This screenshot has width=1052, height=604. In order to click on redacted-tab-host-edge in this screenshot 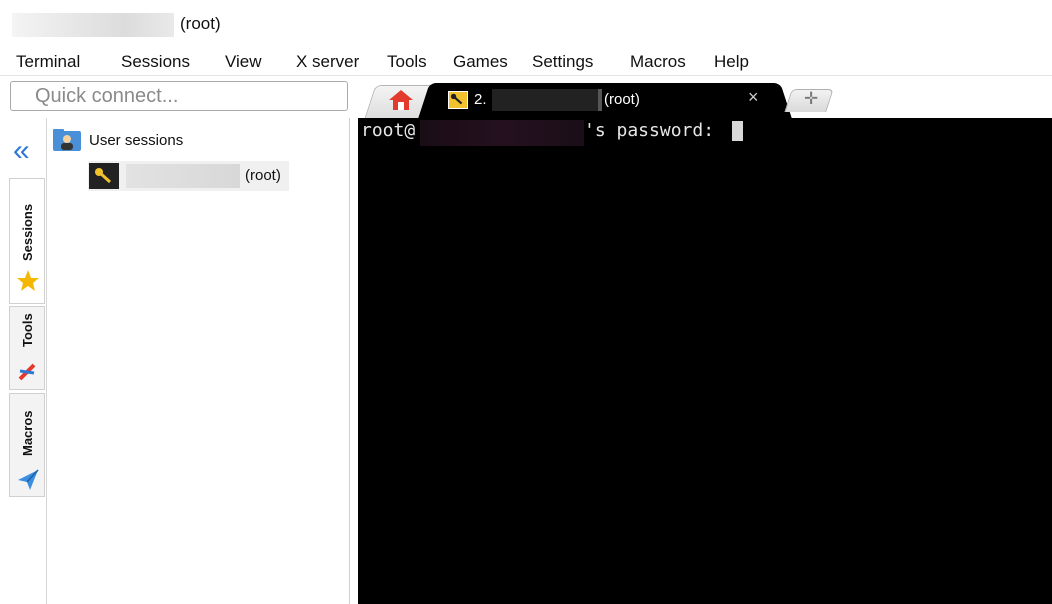, I will do `click(600, 100)`.